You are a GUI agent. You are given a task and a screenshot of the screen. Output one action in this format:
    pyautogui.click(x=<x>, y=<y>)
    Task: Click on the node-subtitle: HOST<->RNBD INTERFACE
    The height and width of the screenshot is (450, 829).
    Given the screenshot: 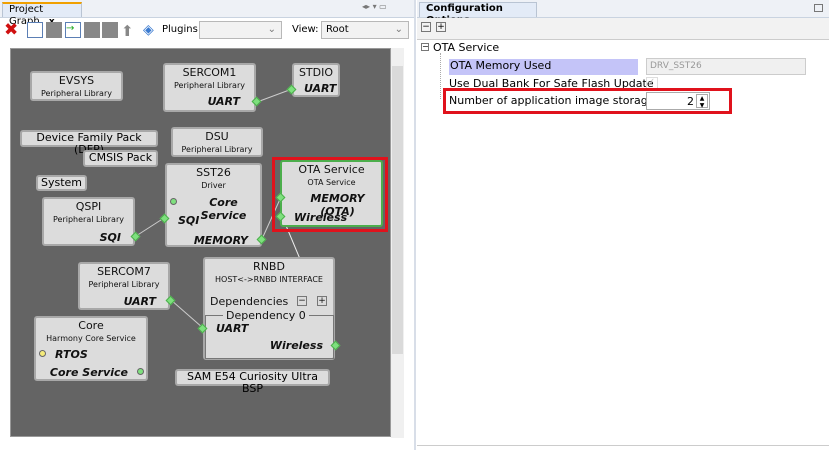 What is the action you would take?
    pyautogui.click(x=269, y=279)
    